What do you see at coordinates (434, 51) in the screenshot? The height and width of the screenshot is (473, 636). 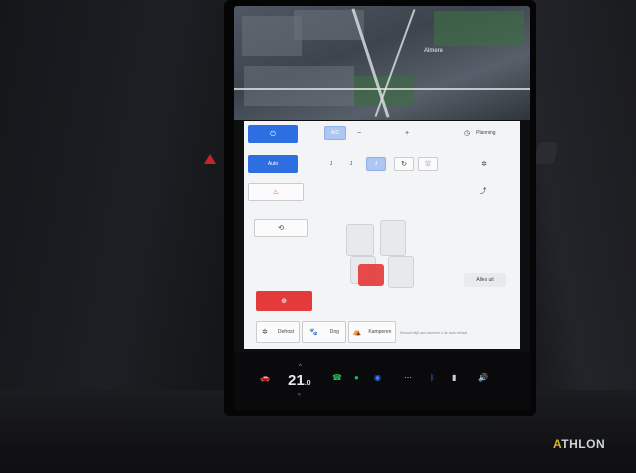 I see `map-city-label: Almere` at bounding box center [434, 51].